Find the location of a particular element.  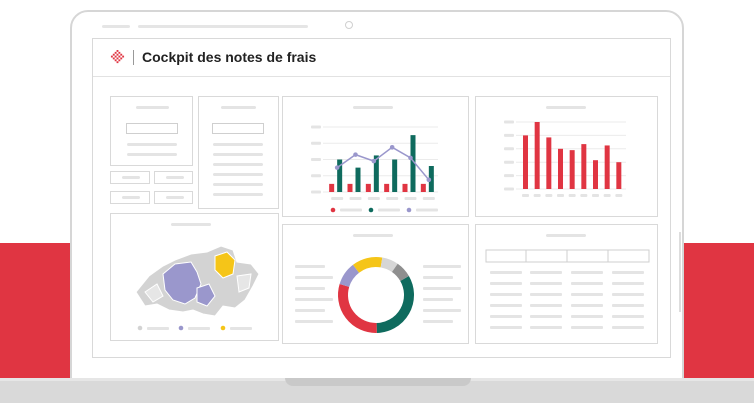

laptop-base-notch is located at coordinates (378, 382).